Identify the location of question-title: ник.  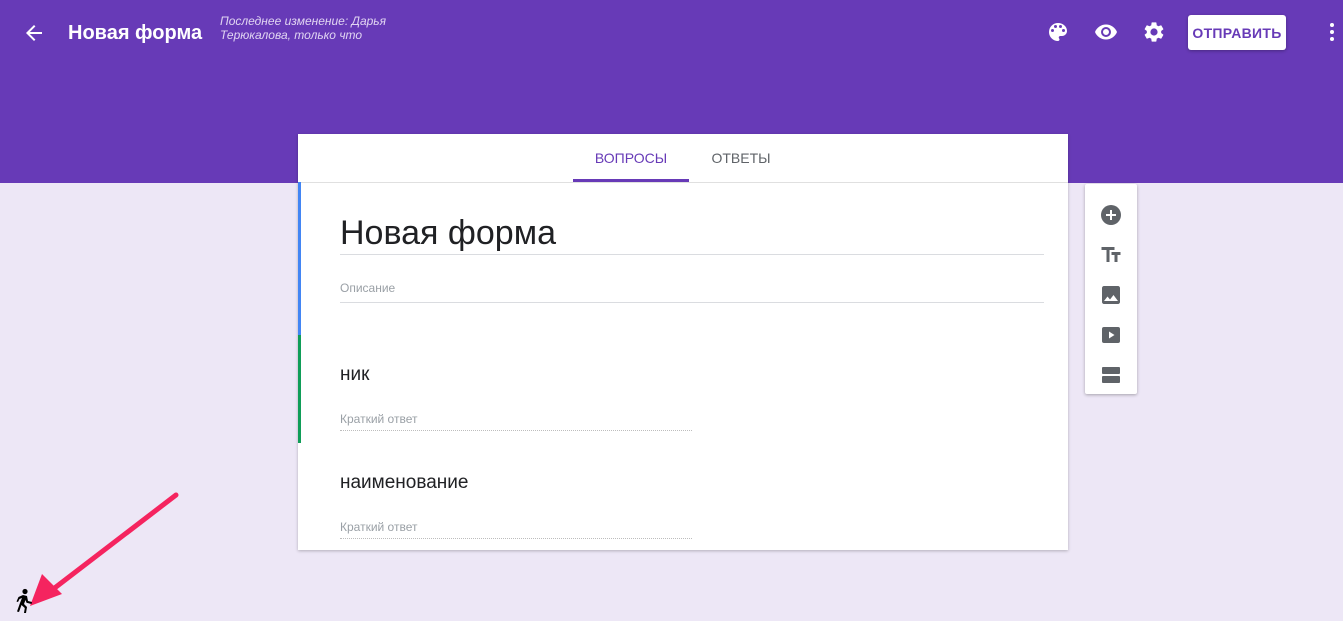
(354, 375).